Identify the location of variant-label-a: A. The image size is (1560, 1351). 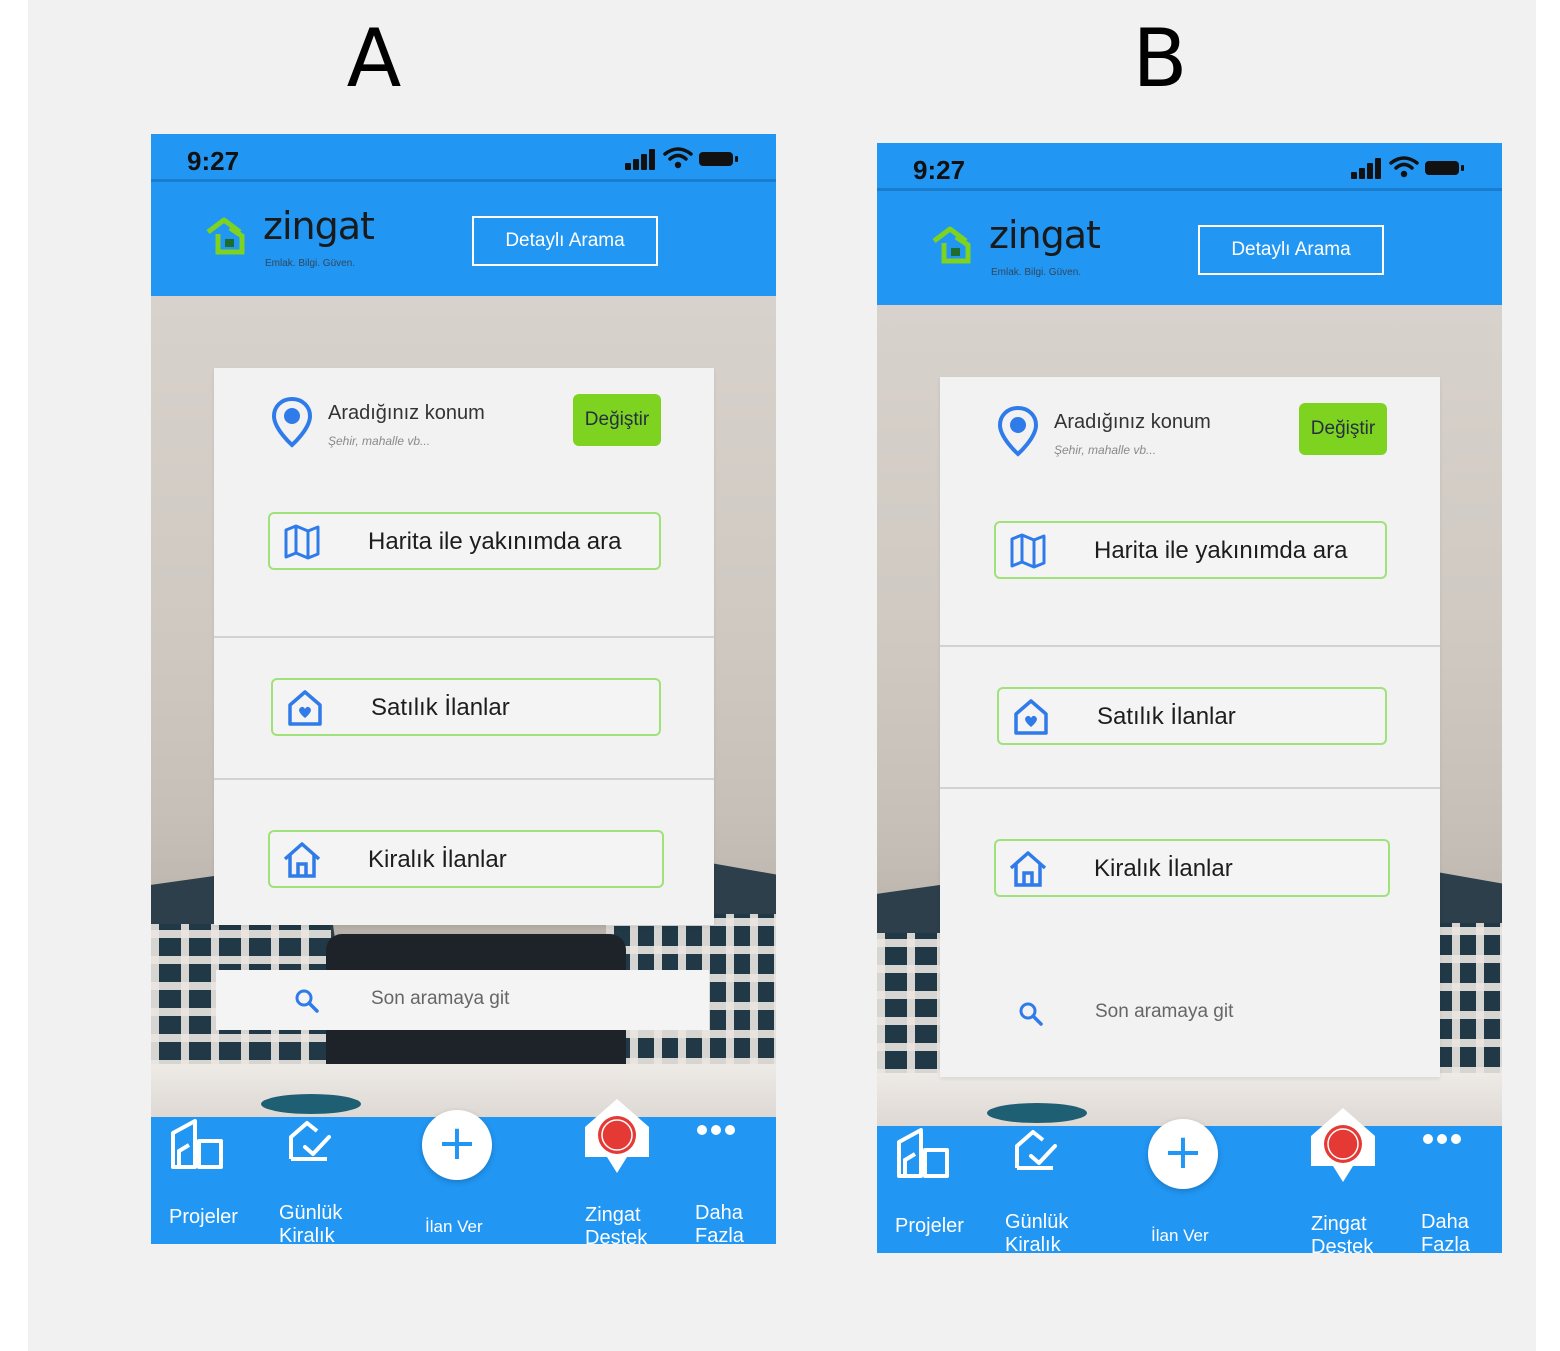
(374, 58).